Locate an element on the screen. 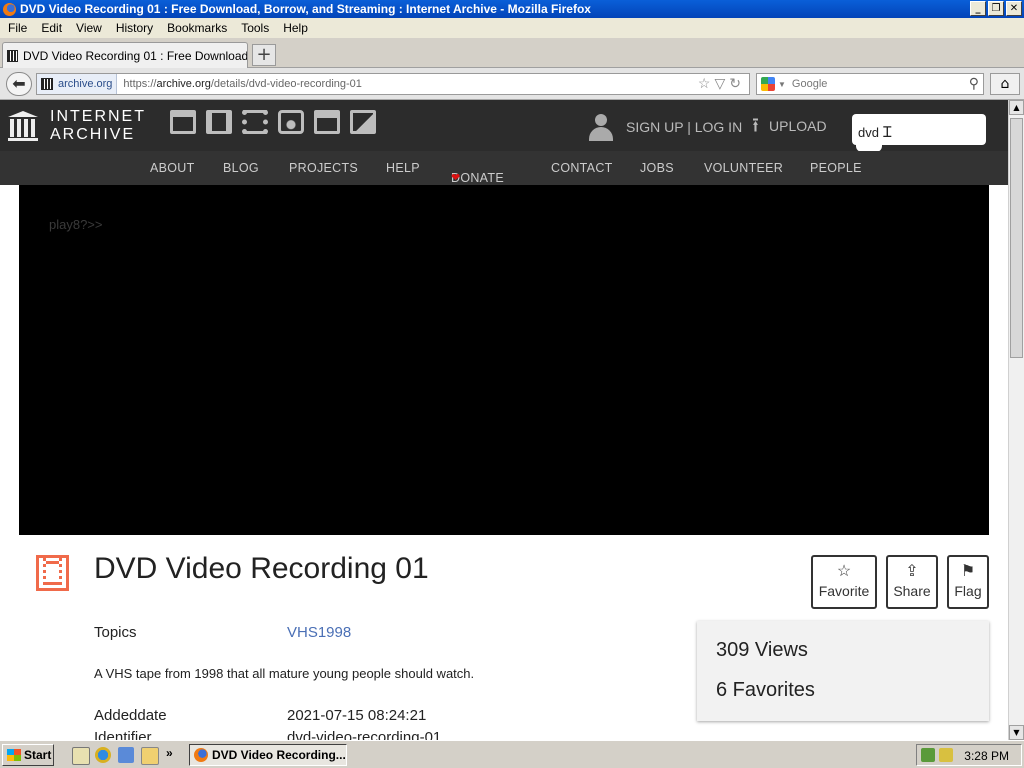 Image resolution: width=1024 pixels, height=768 pixels. taskbar: Start » DVD Video Recording... 3:28 PM is located at coordinates (512, 754).